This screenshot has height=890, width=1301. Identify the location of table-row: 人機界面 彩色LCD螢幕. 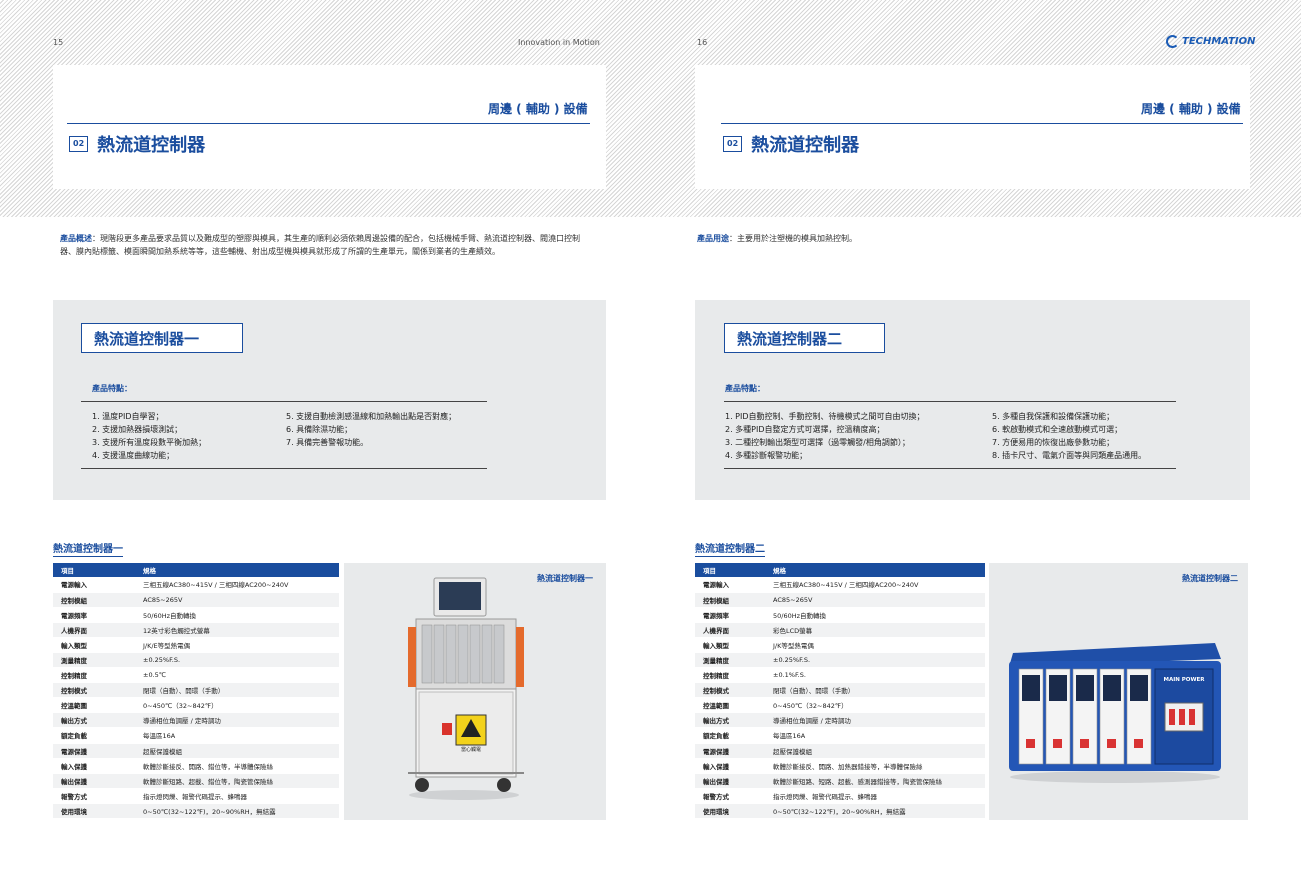
(840, 630).